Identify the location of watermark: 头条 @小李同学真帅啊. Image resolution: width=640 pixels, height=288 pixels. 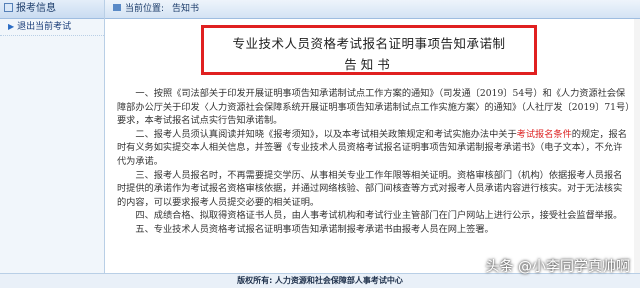
(557, 267).